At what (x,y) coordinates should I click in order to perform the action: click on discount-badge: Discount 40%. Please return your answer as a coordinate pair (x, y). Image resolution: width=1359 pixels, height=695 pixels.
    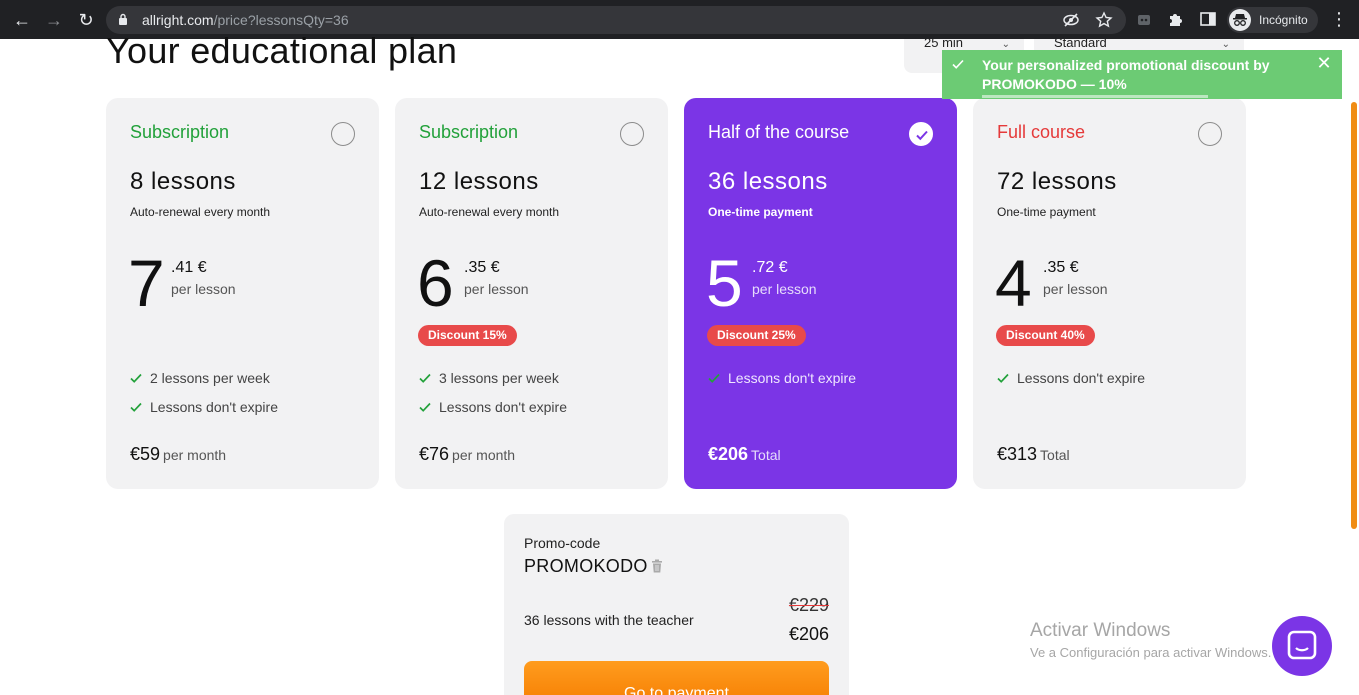
    Looking at the image, I should click on (1045, 335).